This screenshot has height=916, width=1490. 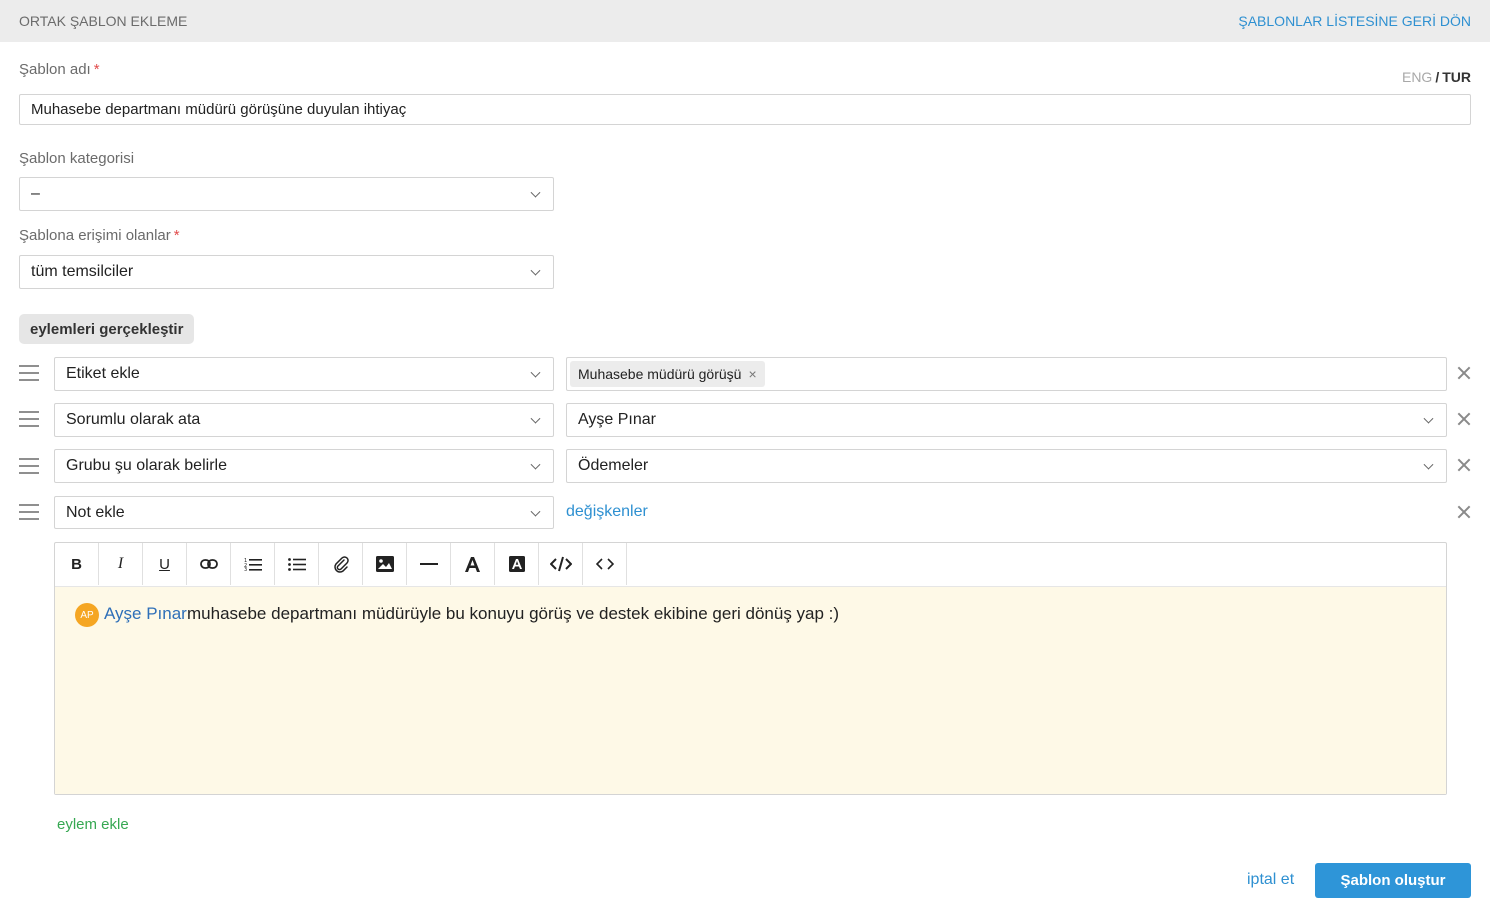 I want to click on assignee-select: Ayşe Pınar, so click(x=1006, y=420).